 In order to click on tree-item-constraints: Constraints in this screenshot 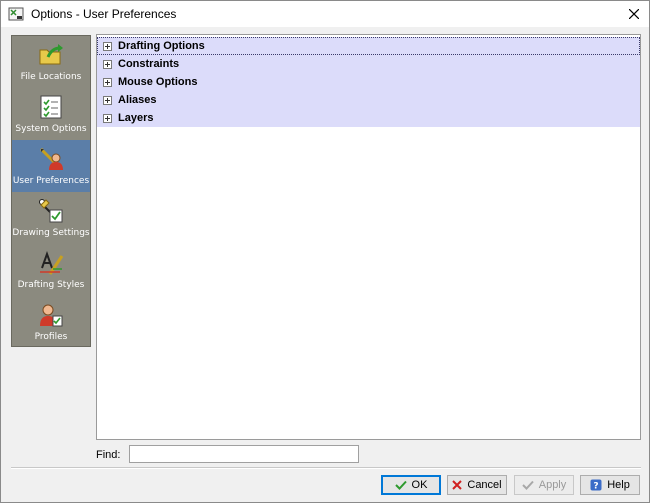, I will do `click(368, 64)`.